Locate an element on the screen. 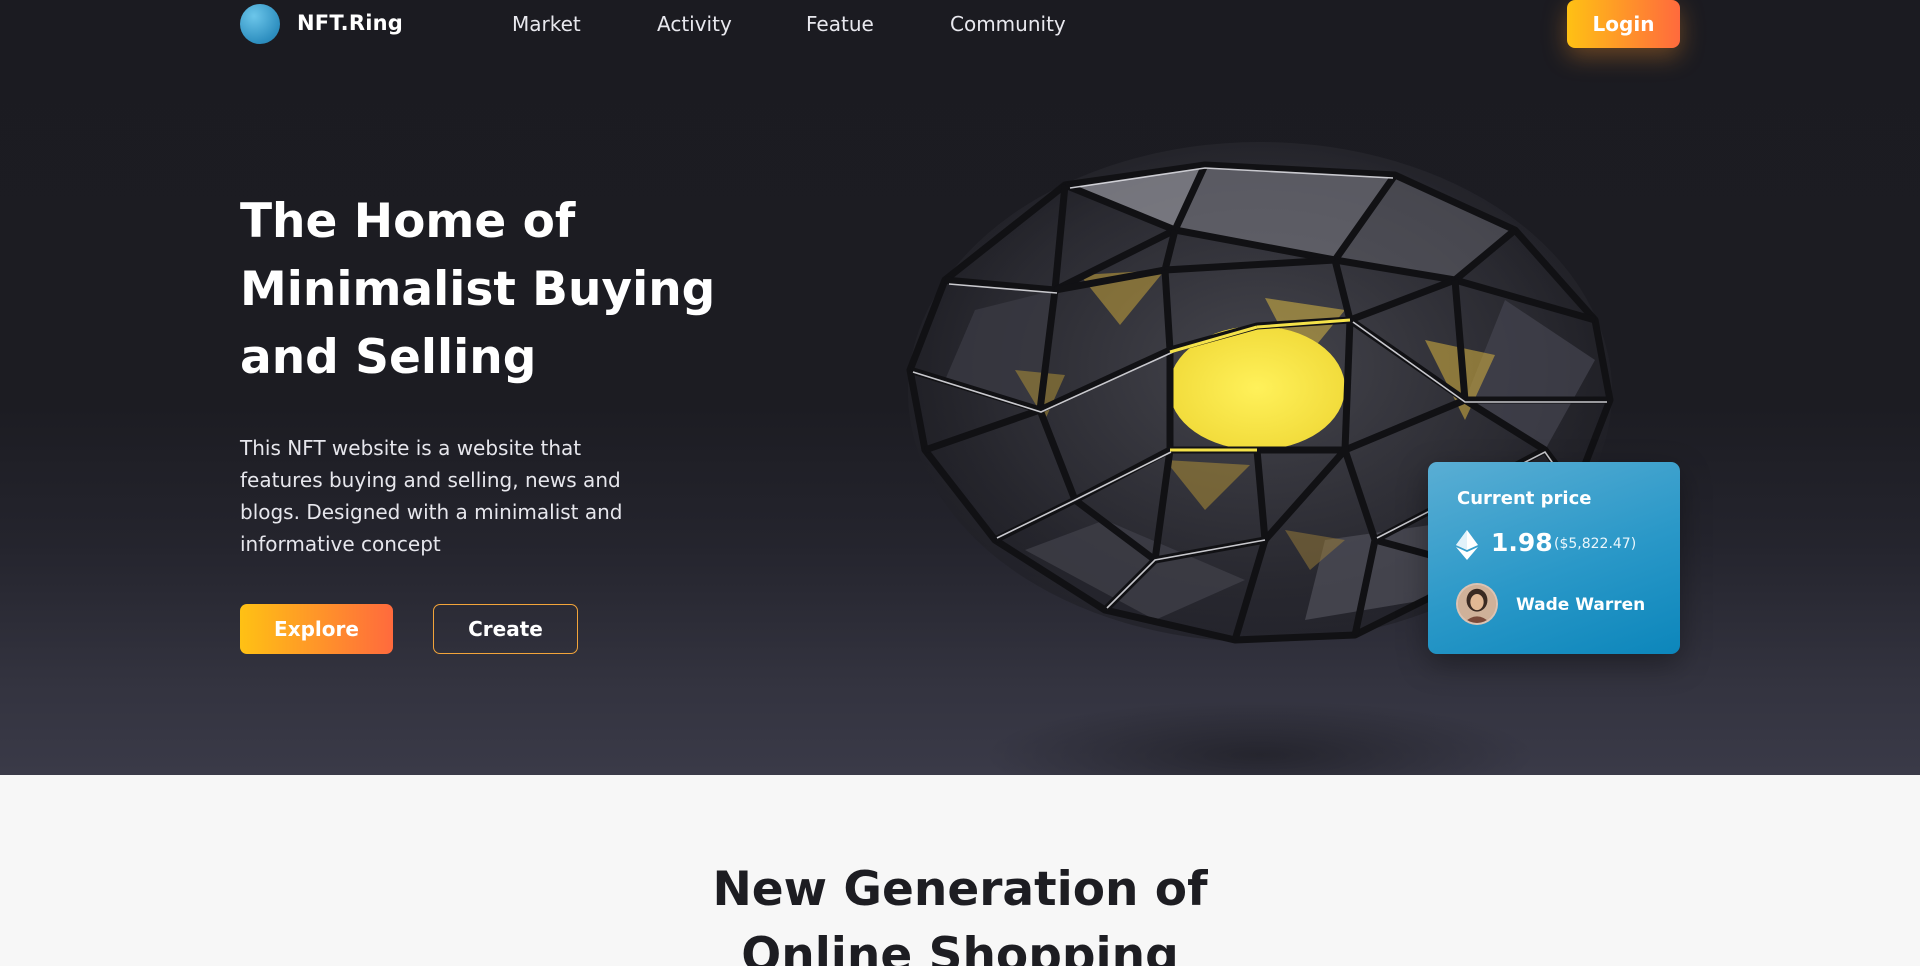 This screenshot has height=966, width=1920. owner-avatar-image is located at coordinates (1477, 604).